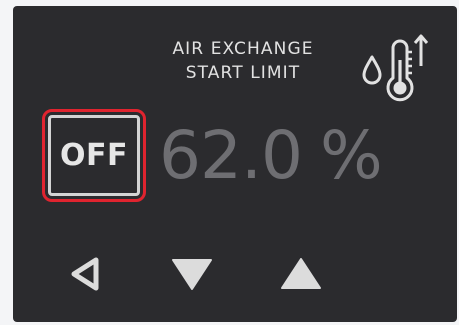 This screenshot has width=459, height=325. Describe the element at coordinates (243, 49) in the screenshot. I see `setting-title-line1: AIR EXCHANGE` at that location.